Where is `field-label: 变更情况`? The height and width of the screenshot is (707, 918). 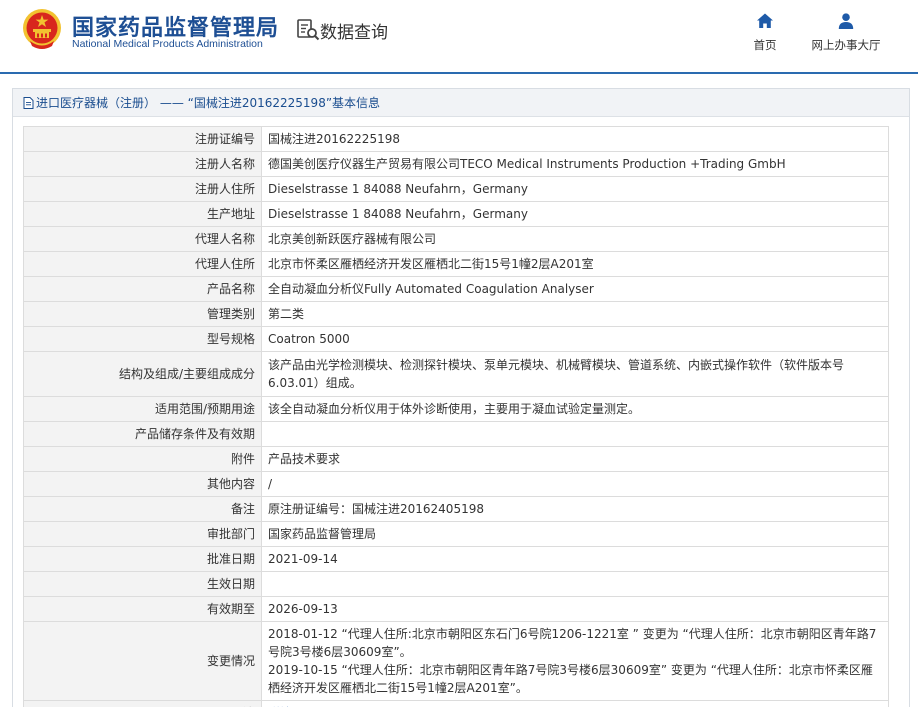 field-label: 变更情况 is located at coordinates (142, 661).